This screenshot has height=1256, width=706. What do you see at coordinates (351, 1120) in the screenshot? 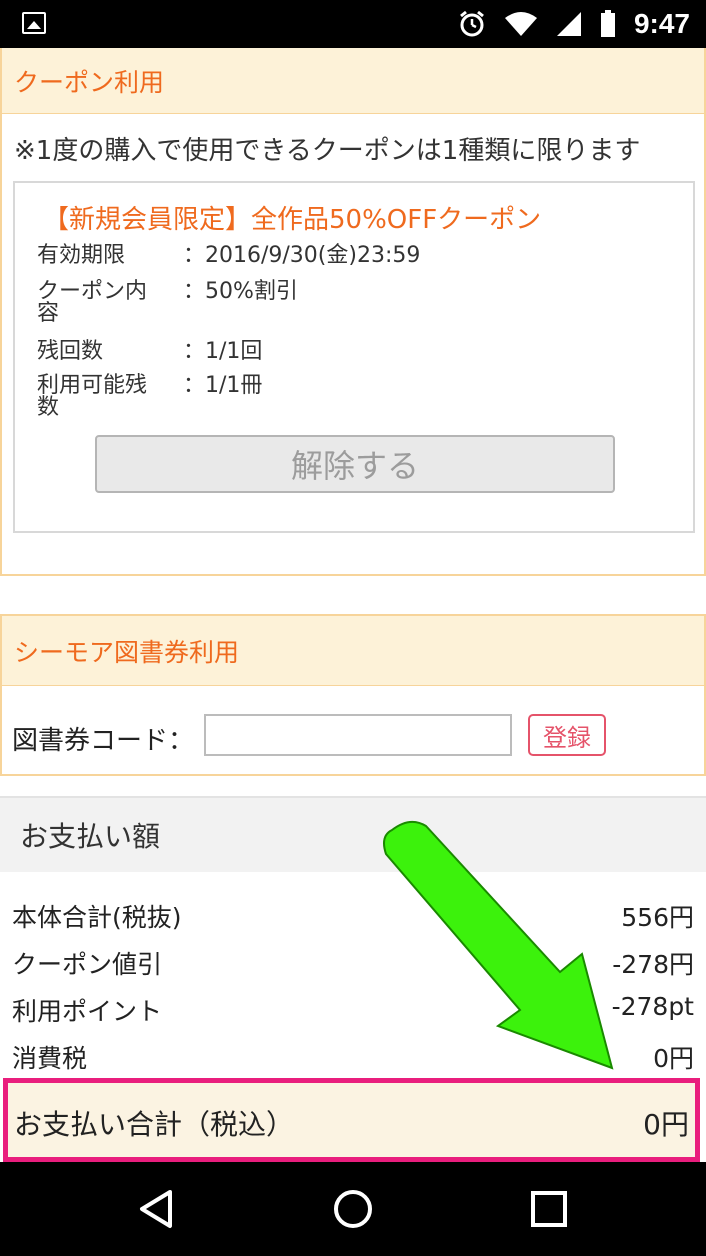
I see `payment-total-row: お支払い合計（税込） 0円` at bounding box center [351, 1120].